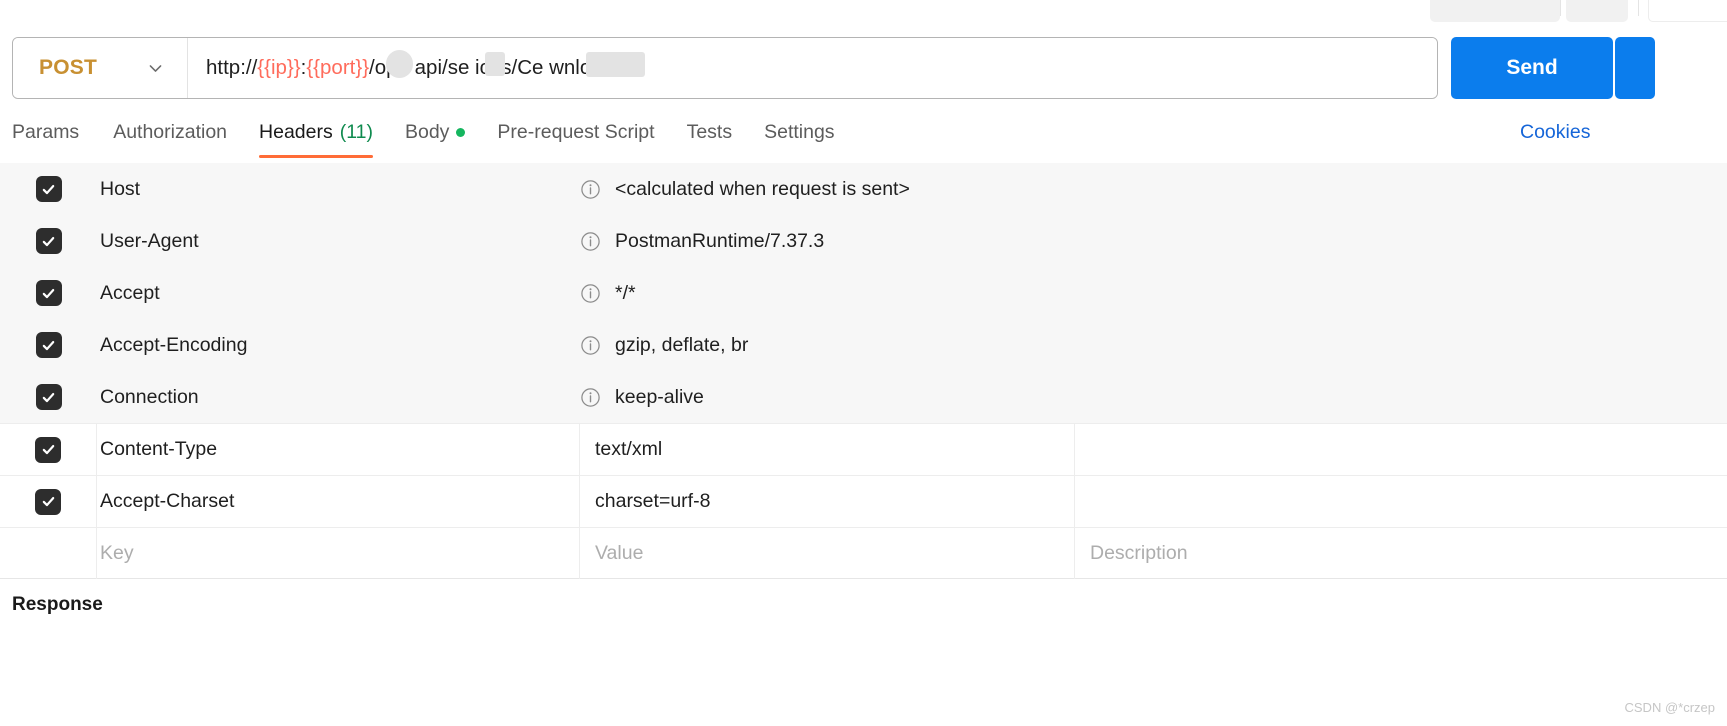 This screenshot has width=1727, height=726. What do you see at coordinates (338, 293) in the screenshot?
I see `header-key-cell: Accept` at bounding box center [338, 293].